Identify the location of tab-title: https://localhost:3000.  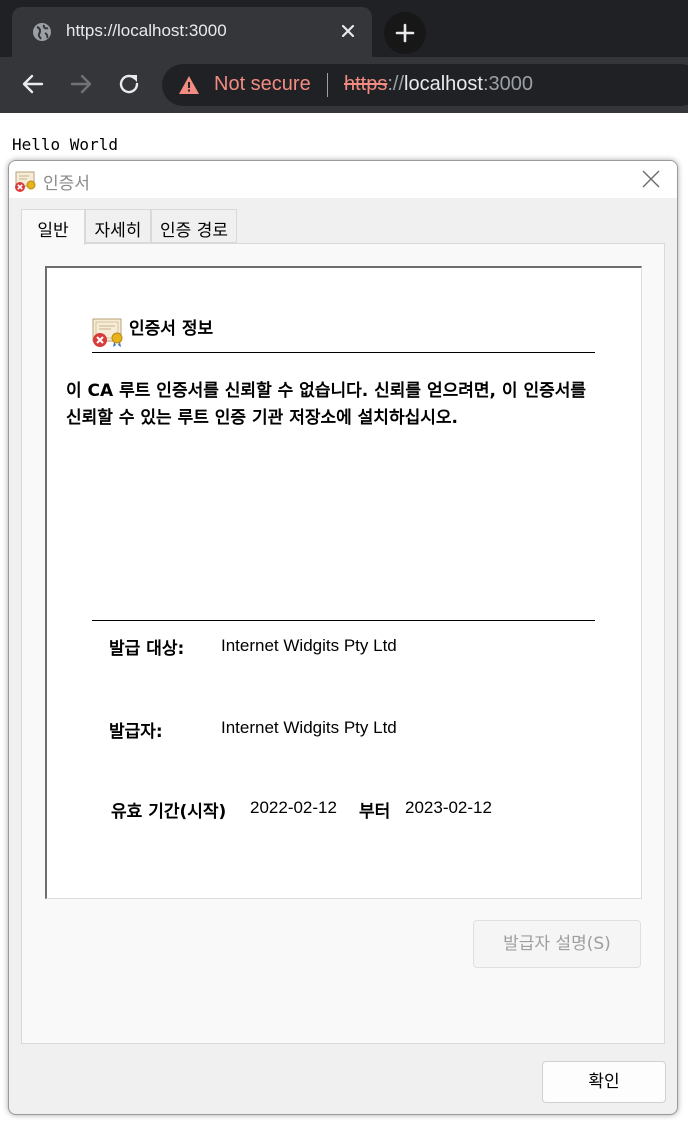
(146, 30).